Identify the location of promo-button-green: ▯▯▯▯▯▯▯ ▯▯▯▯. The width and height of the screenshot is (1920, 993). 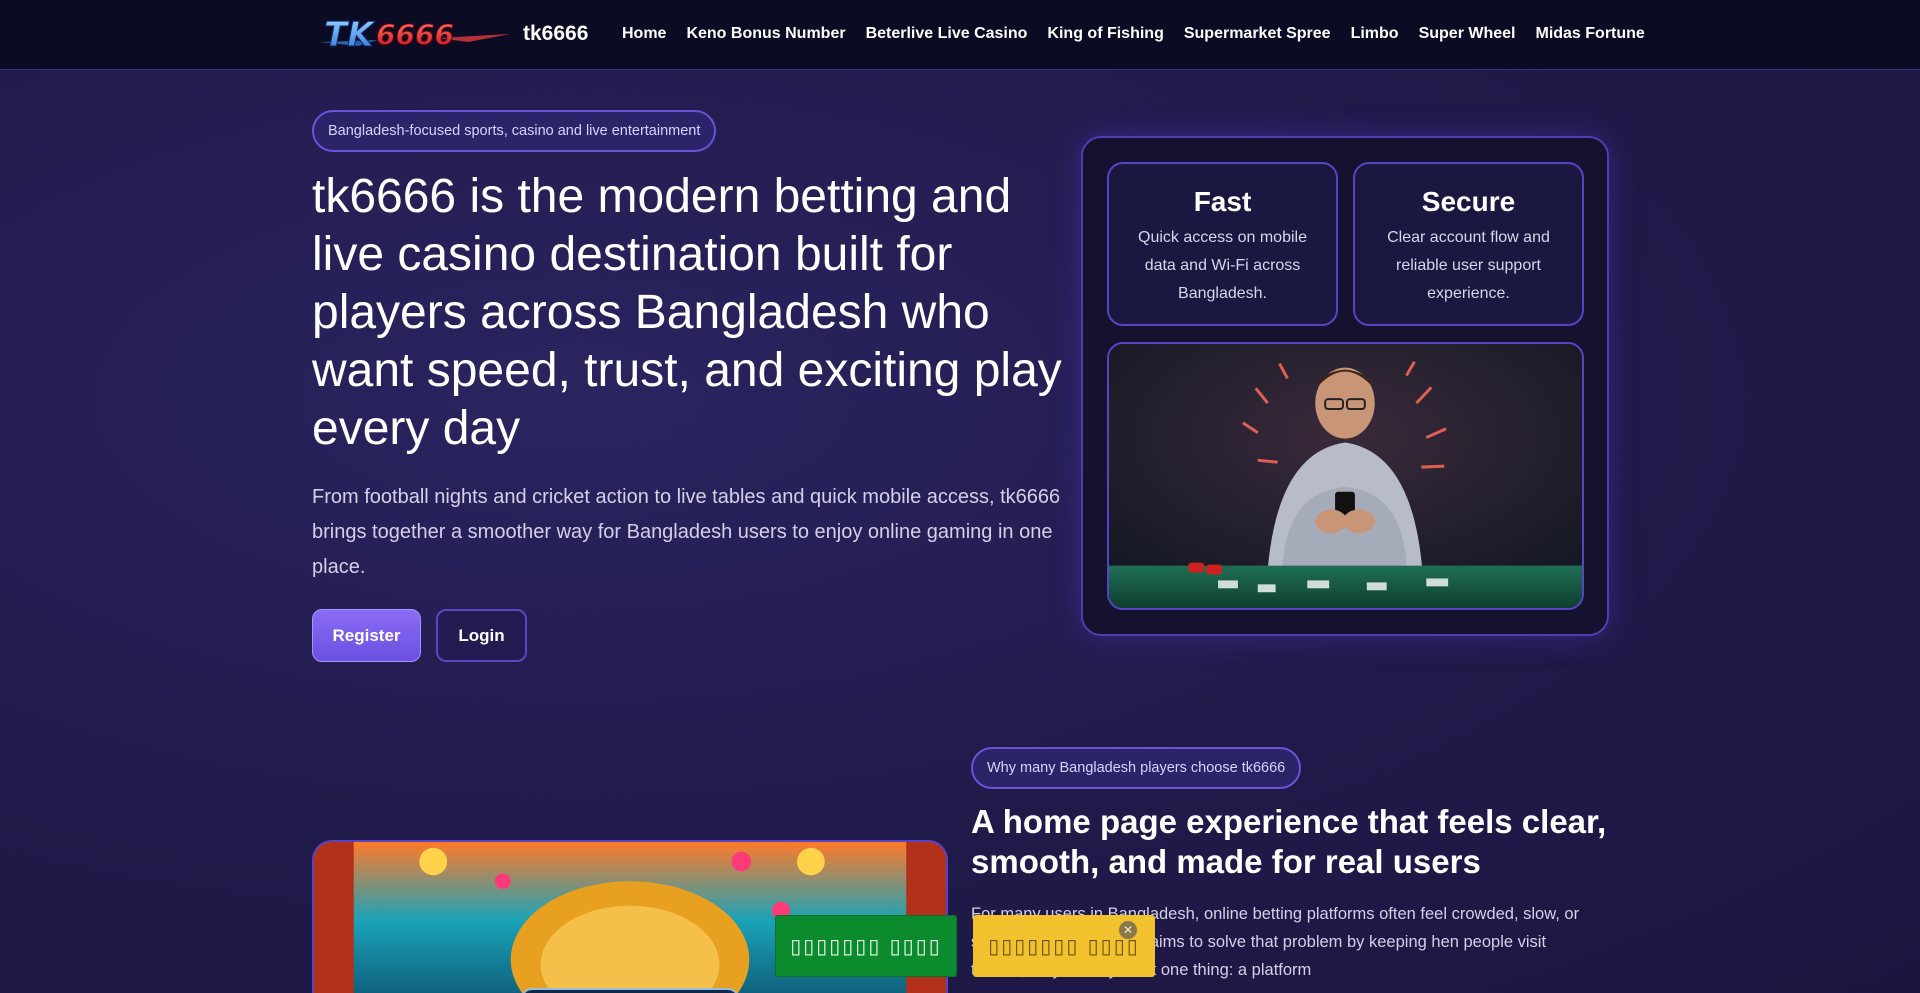
(866, 946).